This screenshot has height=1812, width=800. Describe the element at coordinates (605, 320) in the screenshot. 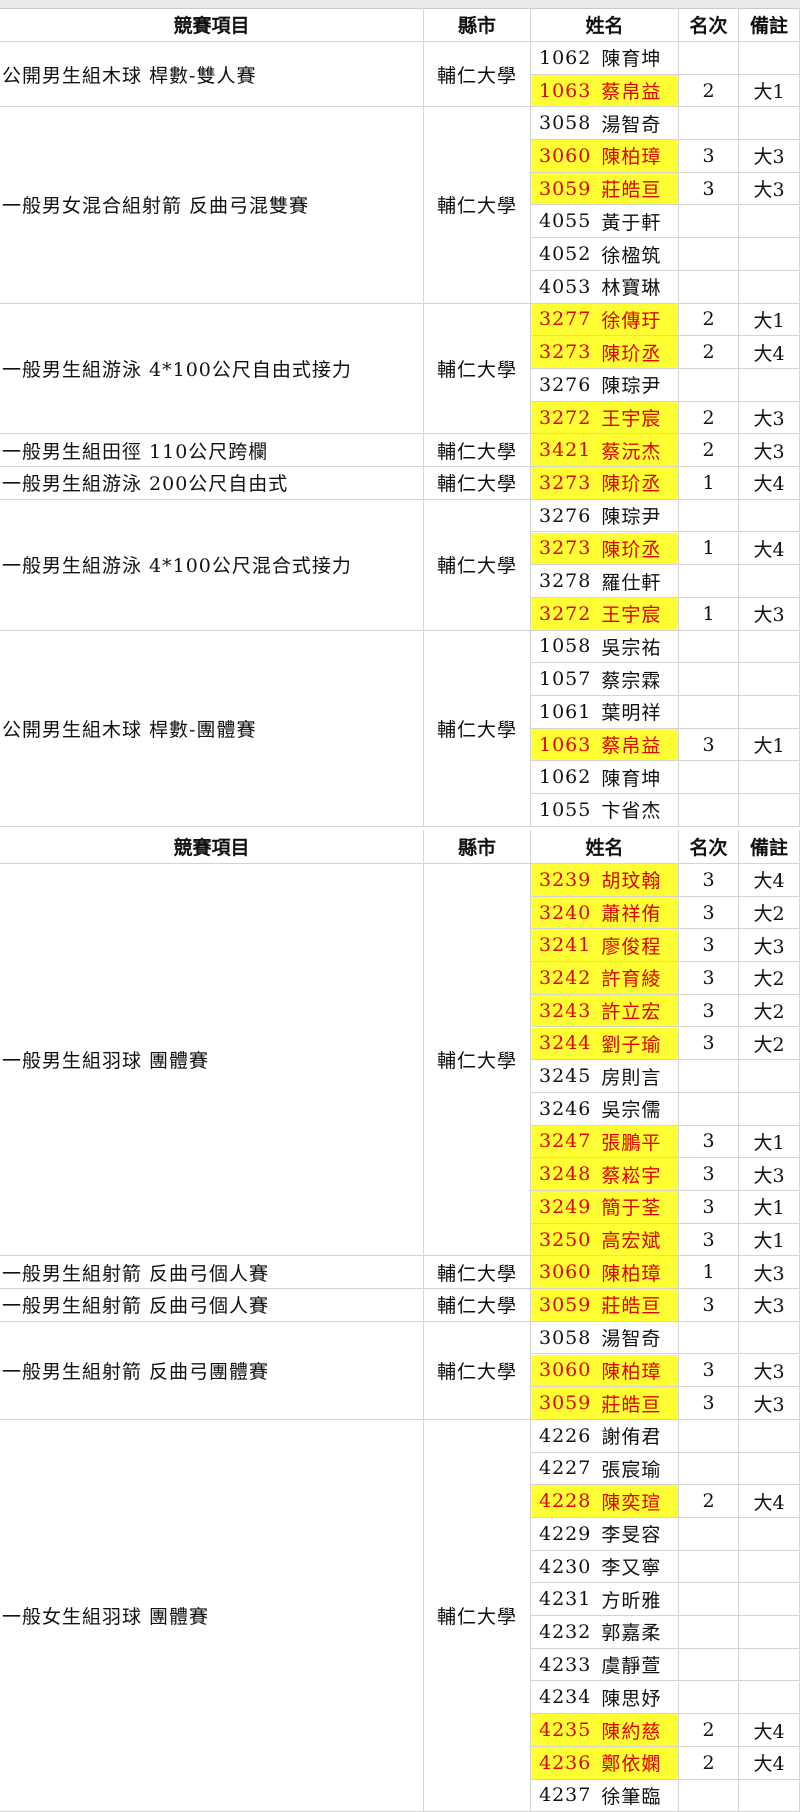

I see `athlete-cell: 3277 徐傳玗` at that location.